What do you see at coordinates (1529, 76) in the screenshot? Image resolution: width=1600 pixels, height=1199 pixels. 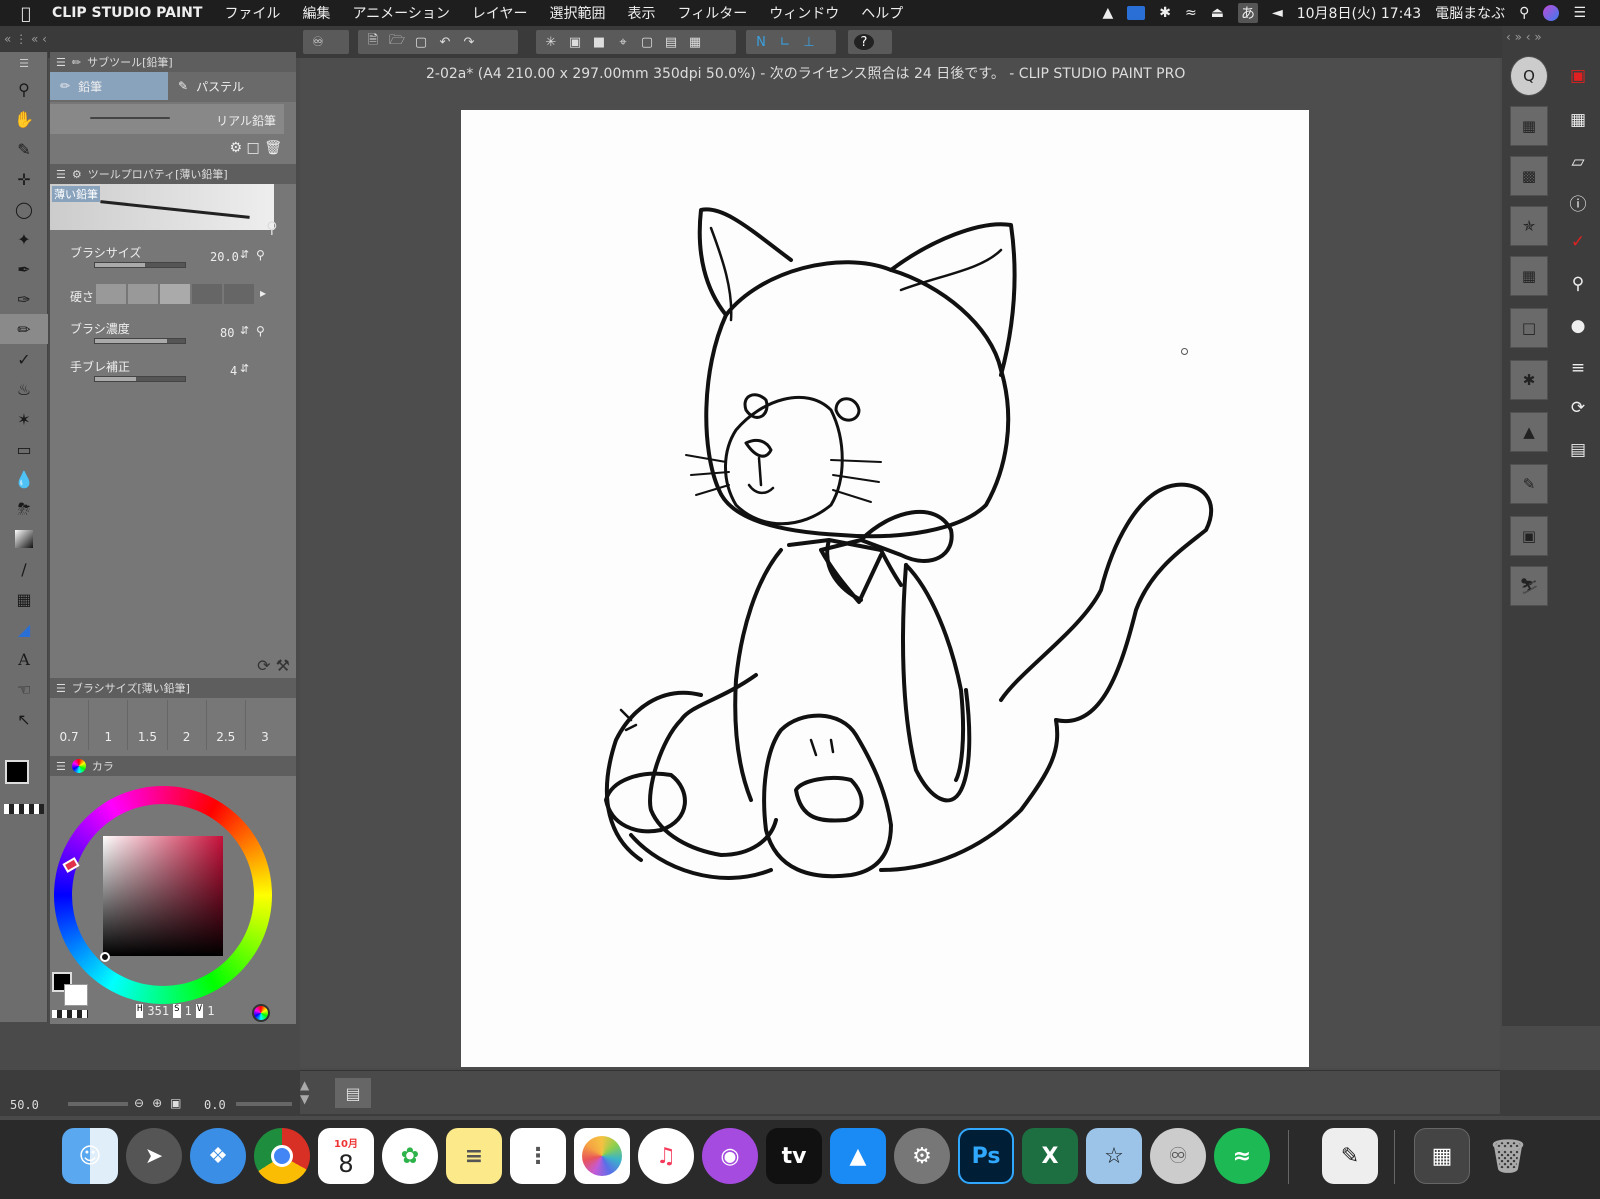 I see `navigator-button: Q` at bounding box center [1529, 76].